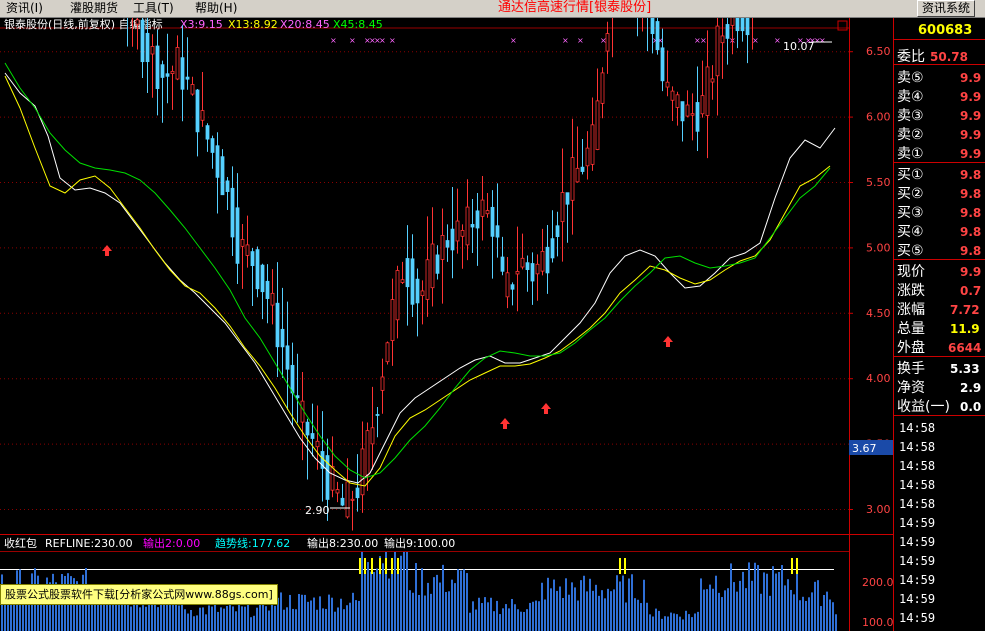  I want to click on sub-label-output2: 输出2:0.00, so click(171, 543).